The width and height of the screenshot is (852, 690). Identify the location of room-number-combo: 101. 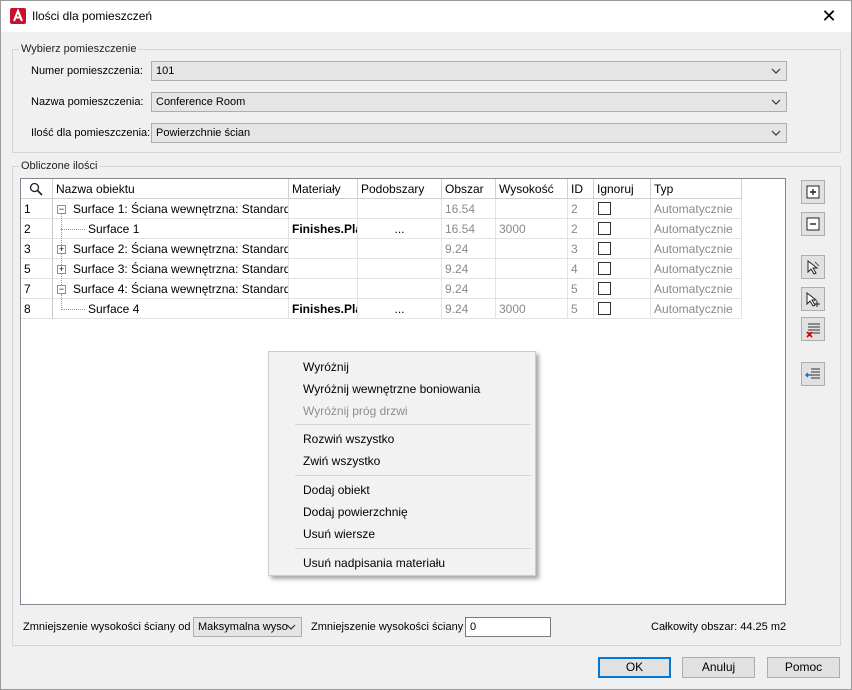
(469, 71).